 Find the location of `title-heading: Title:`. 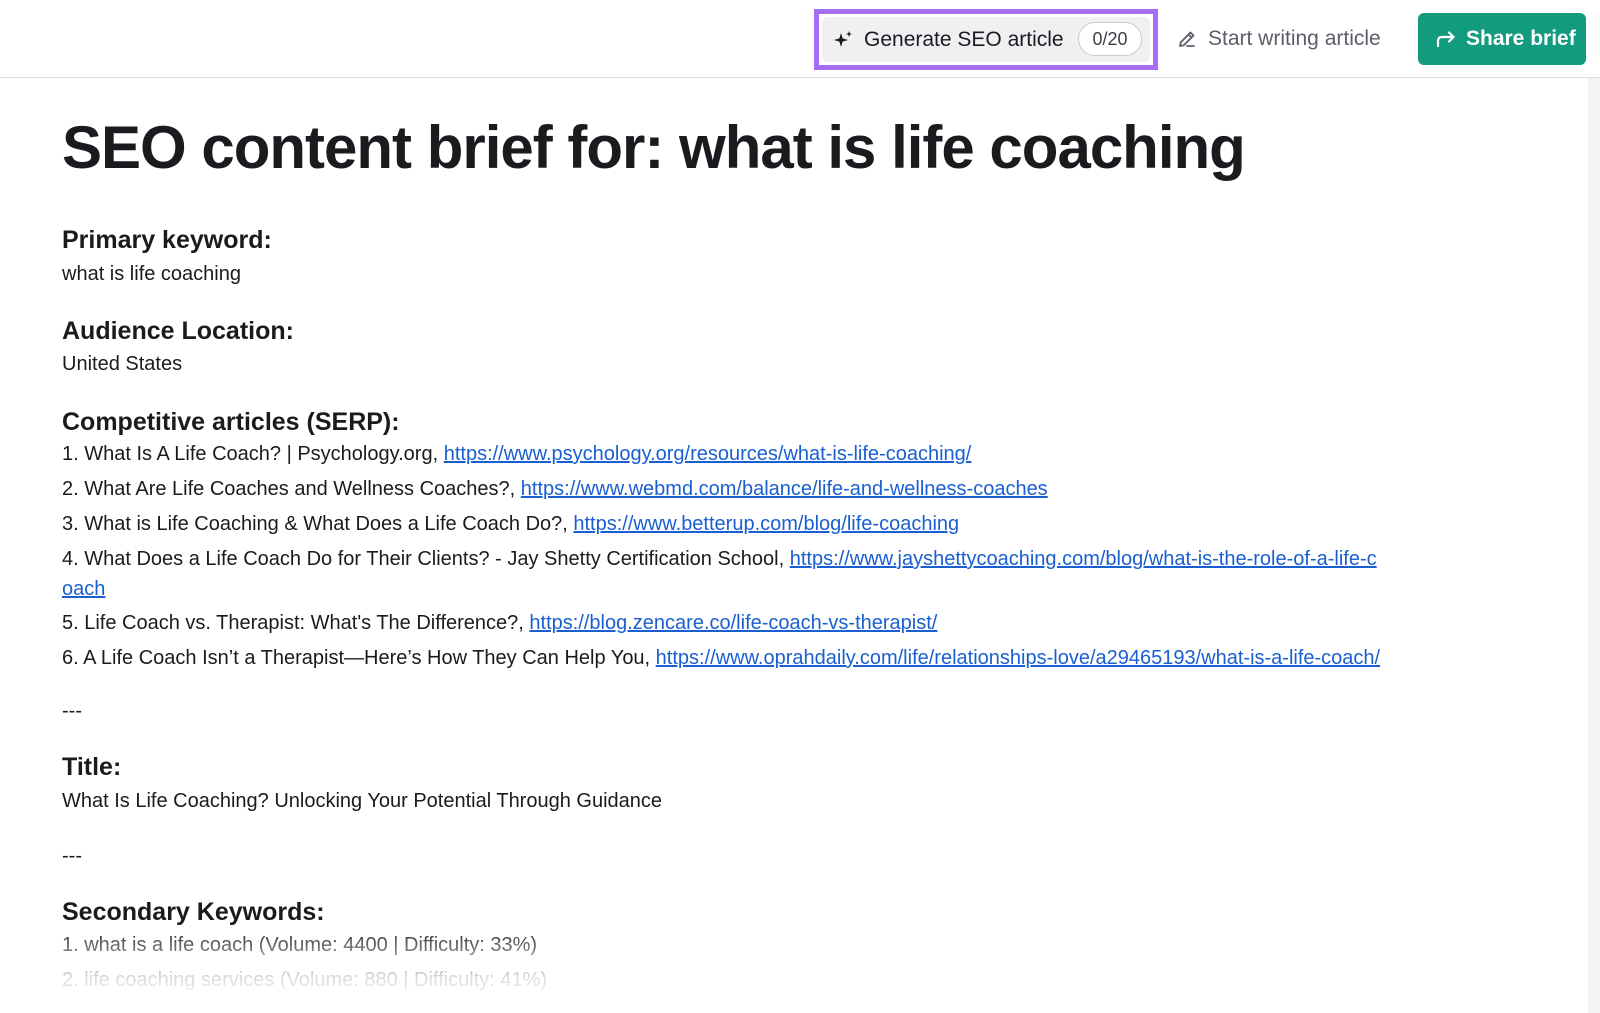

title-heading: Title: is located at coordinates (92, 767).